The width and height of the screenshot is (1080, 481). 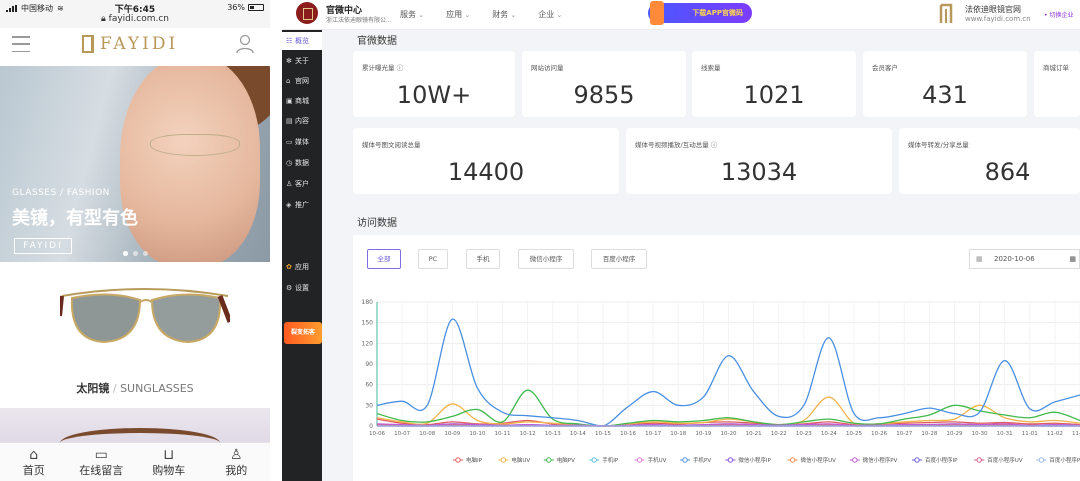 I want to click on logo-mark-icon, so click(x=88, y=44).